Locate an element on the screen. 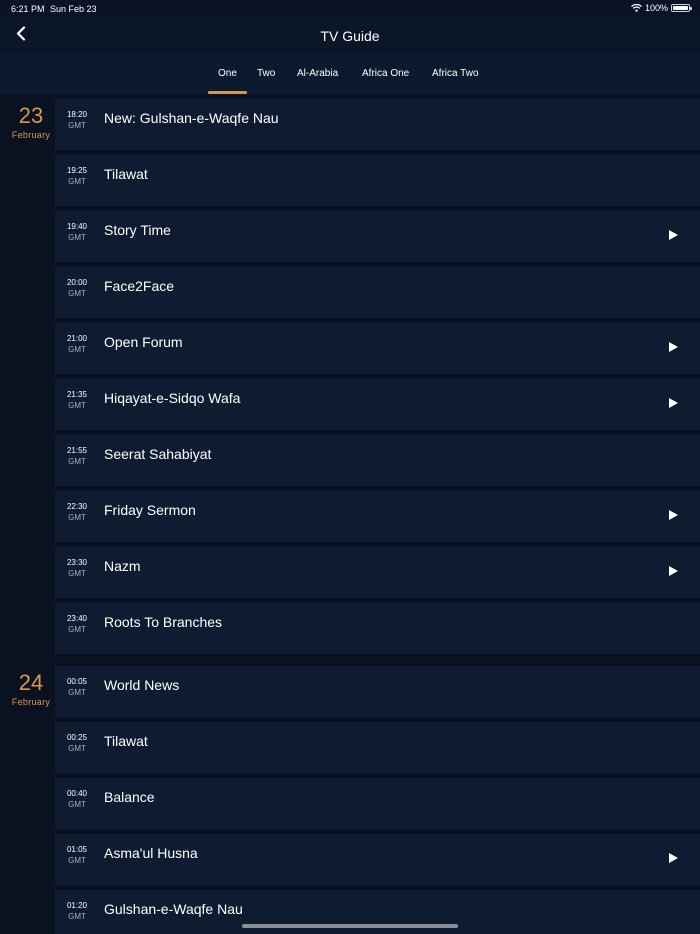 The image size is (700, 934). program-title: Face2Face is located at coordinates (139, 286).